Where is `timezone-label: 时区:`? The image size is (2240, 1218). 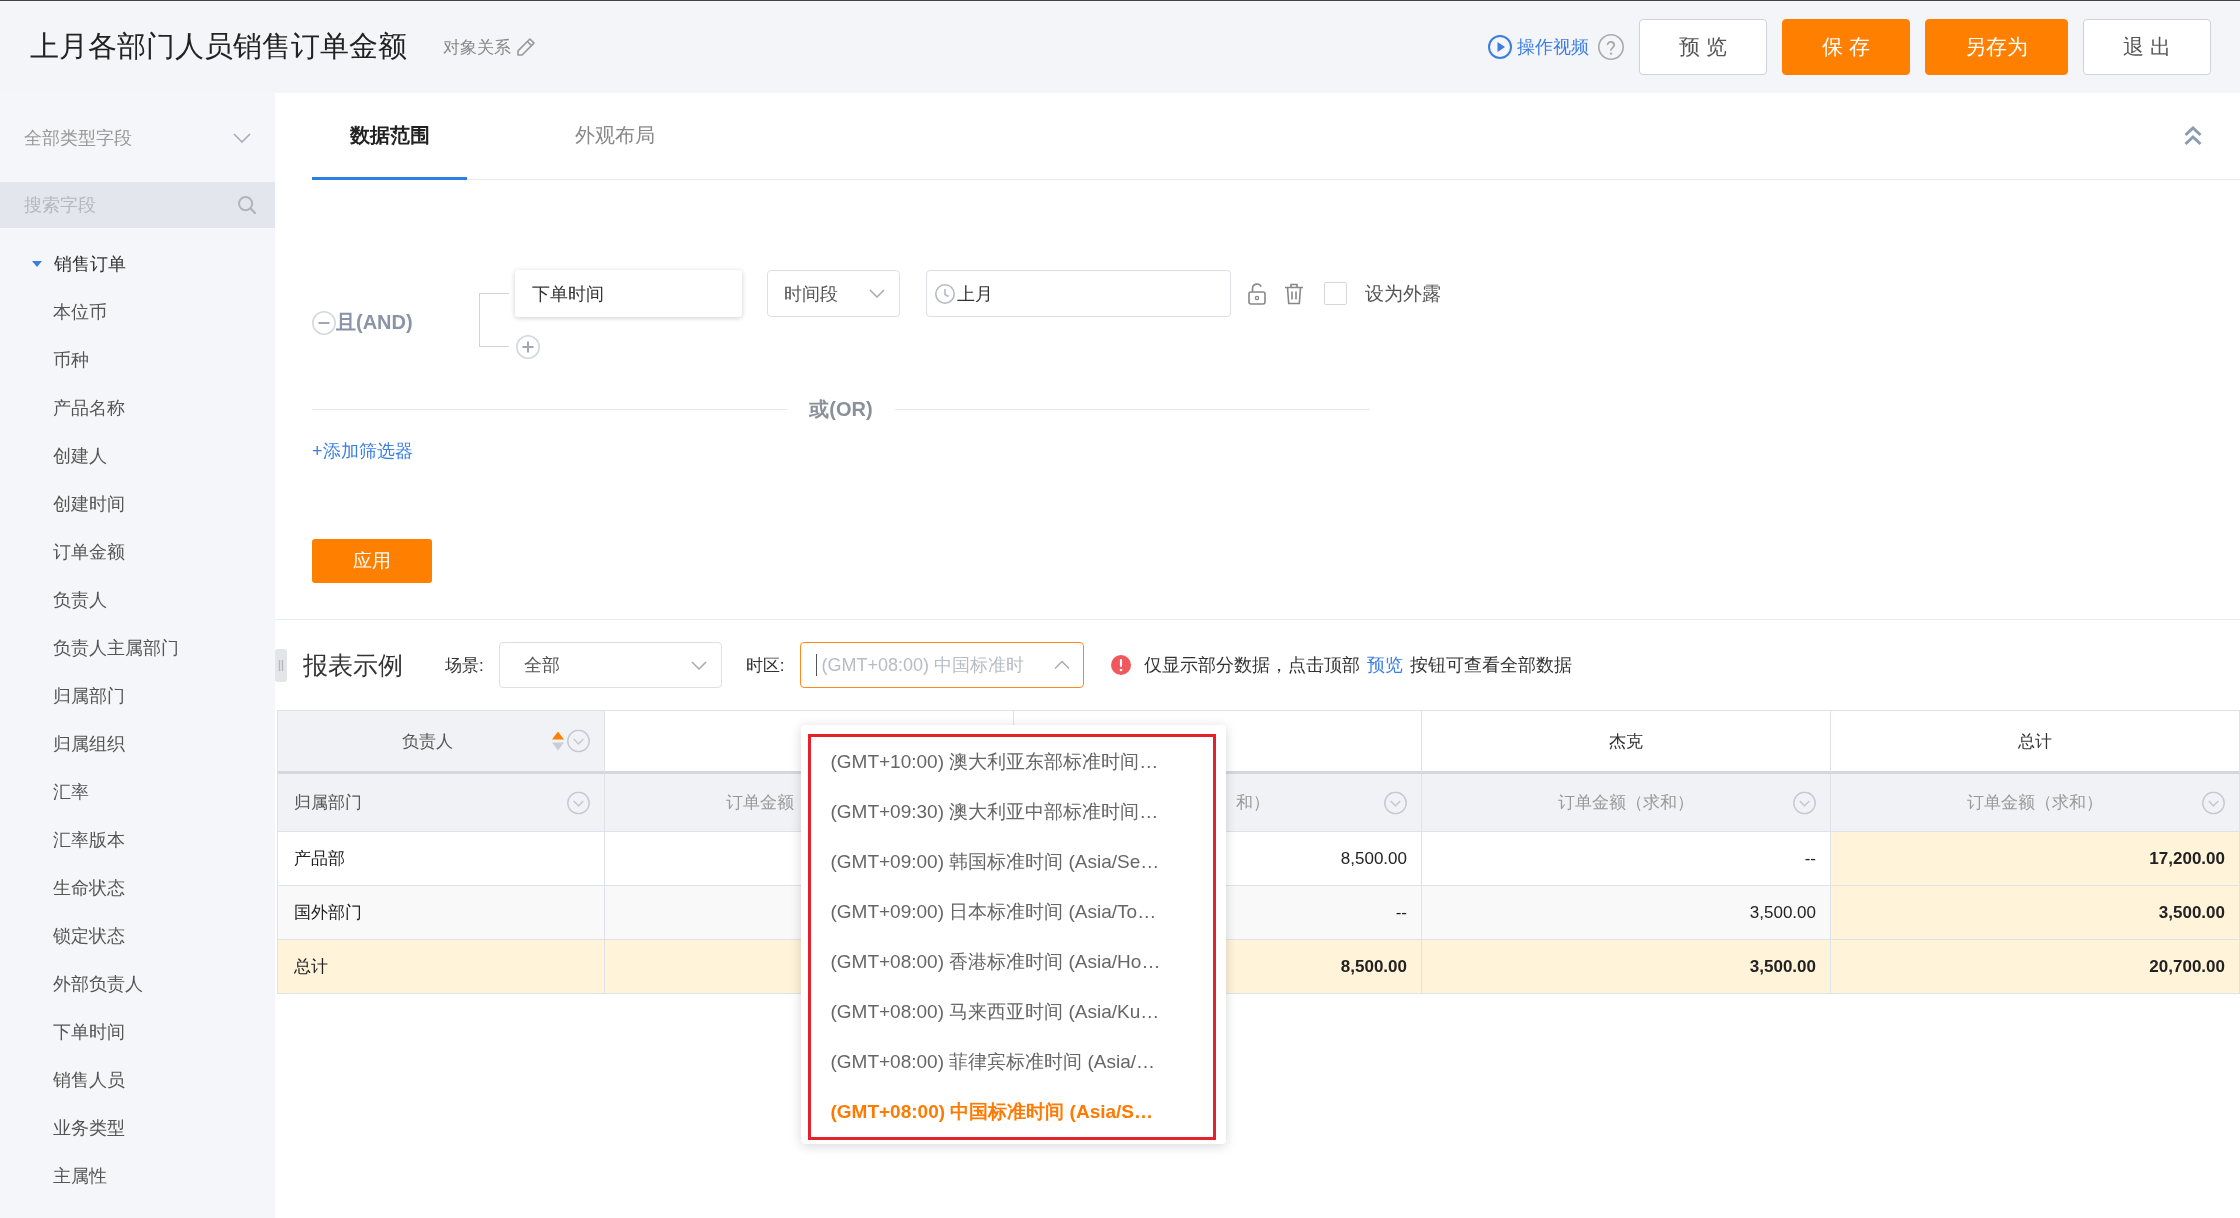 timezone-label: 时区: is located at coordinates (765, 665).